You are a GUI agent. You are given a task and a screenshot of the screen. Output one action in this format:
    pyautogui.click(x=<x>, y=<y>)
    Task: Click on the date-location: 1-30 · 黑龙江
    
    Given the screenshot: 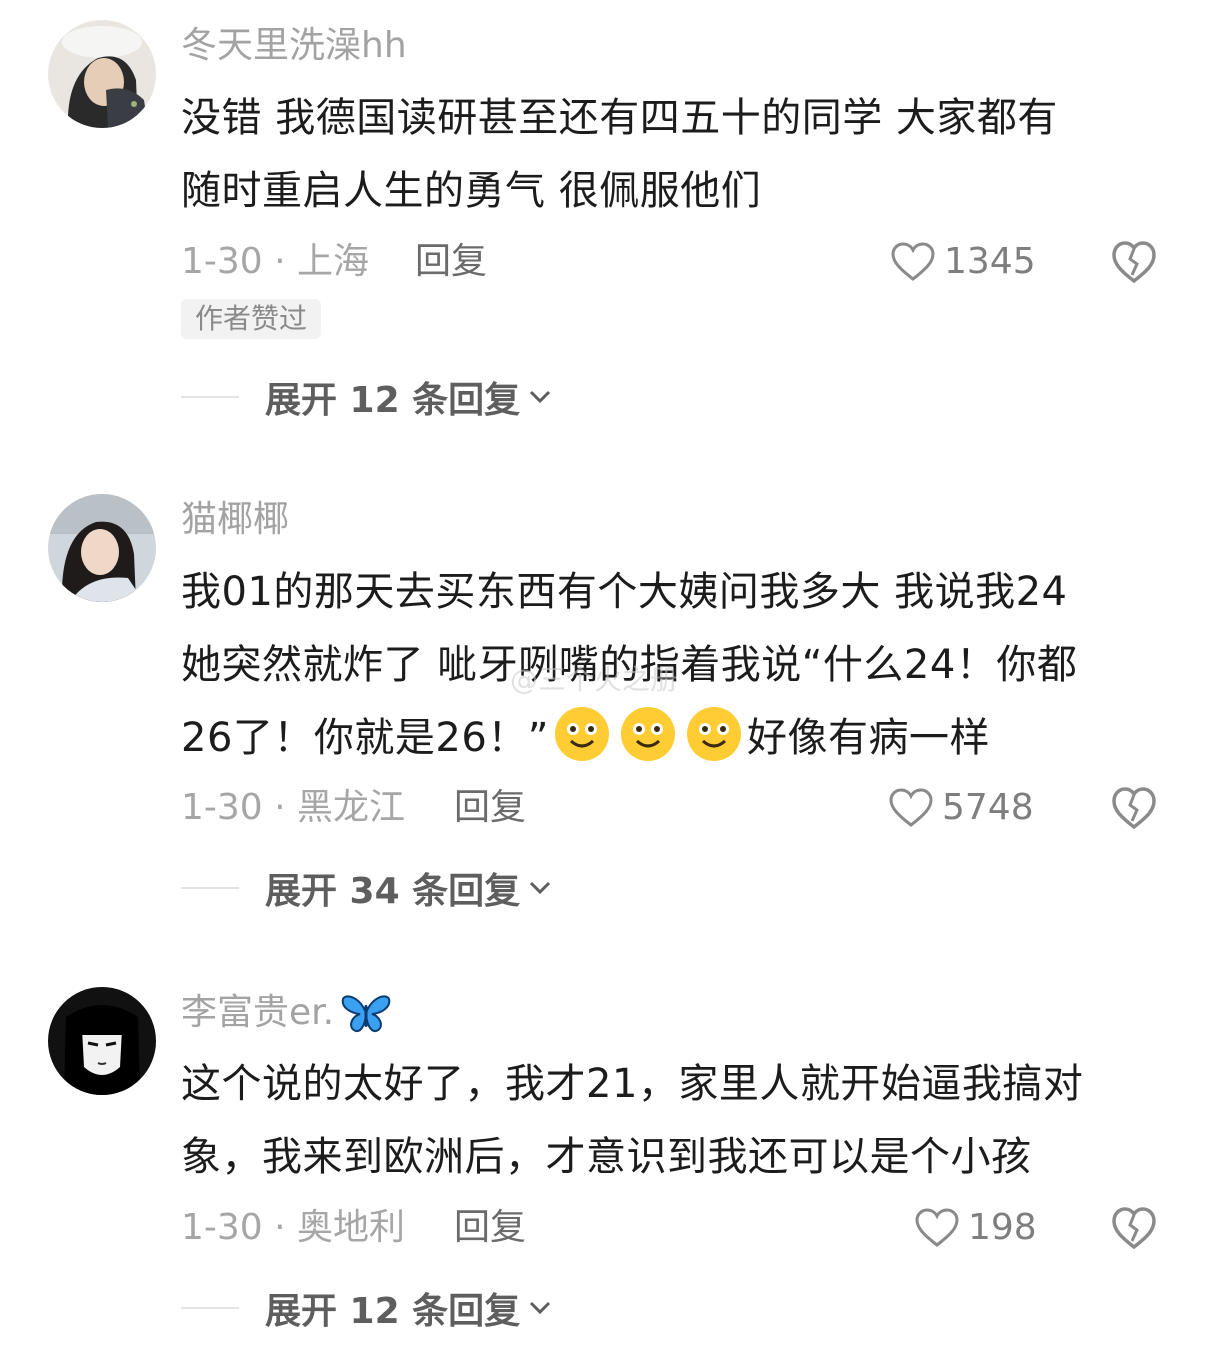 What is the action you would take?
    pyautogui.click(x=293, y=807)
    